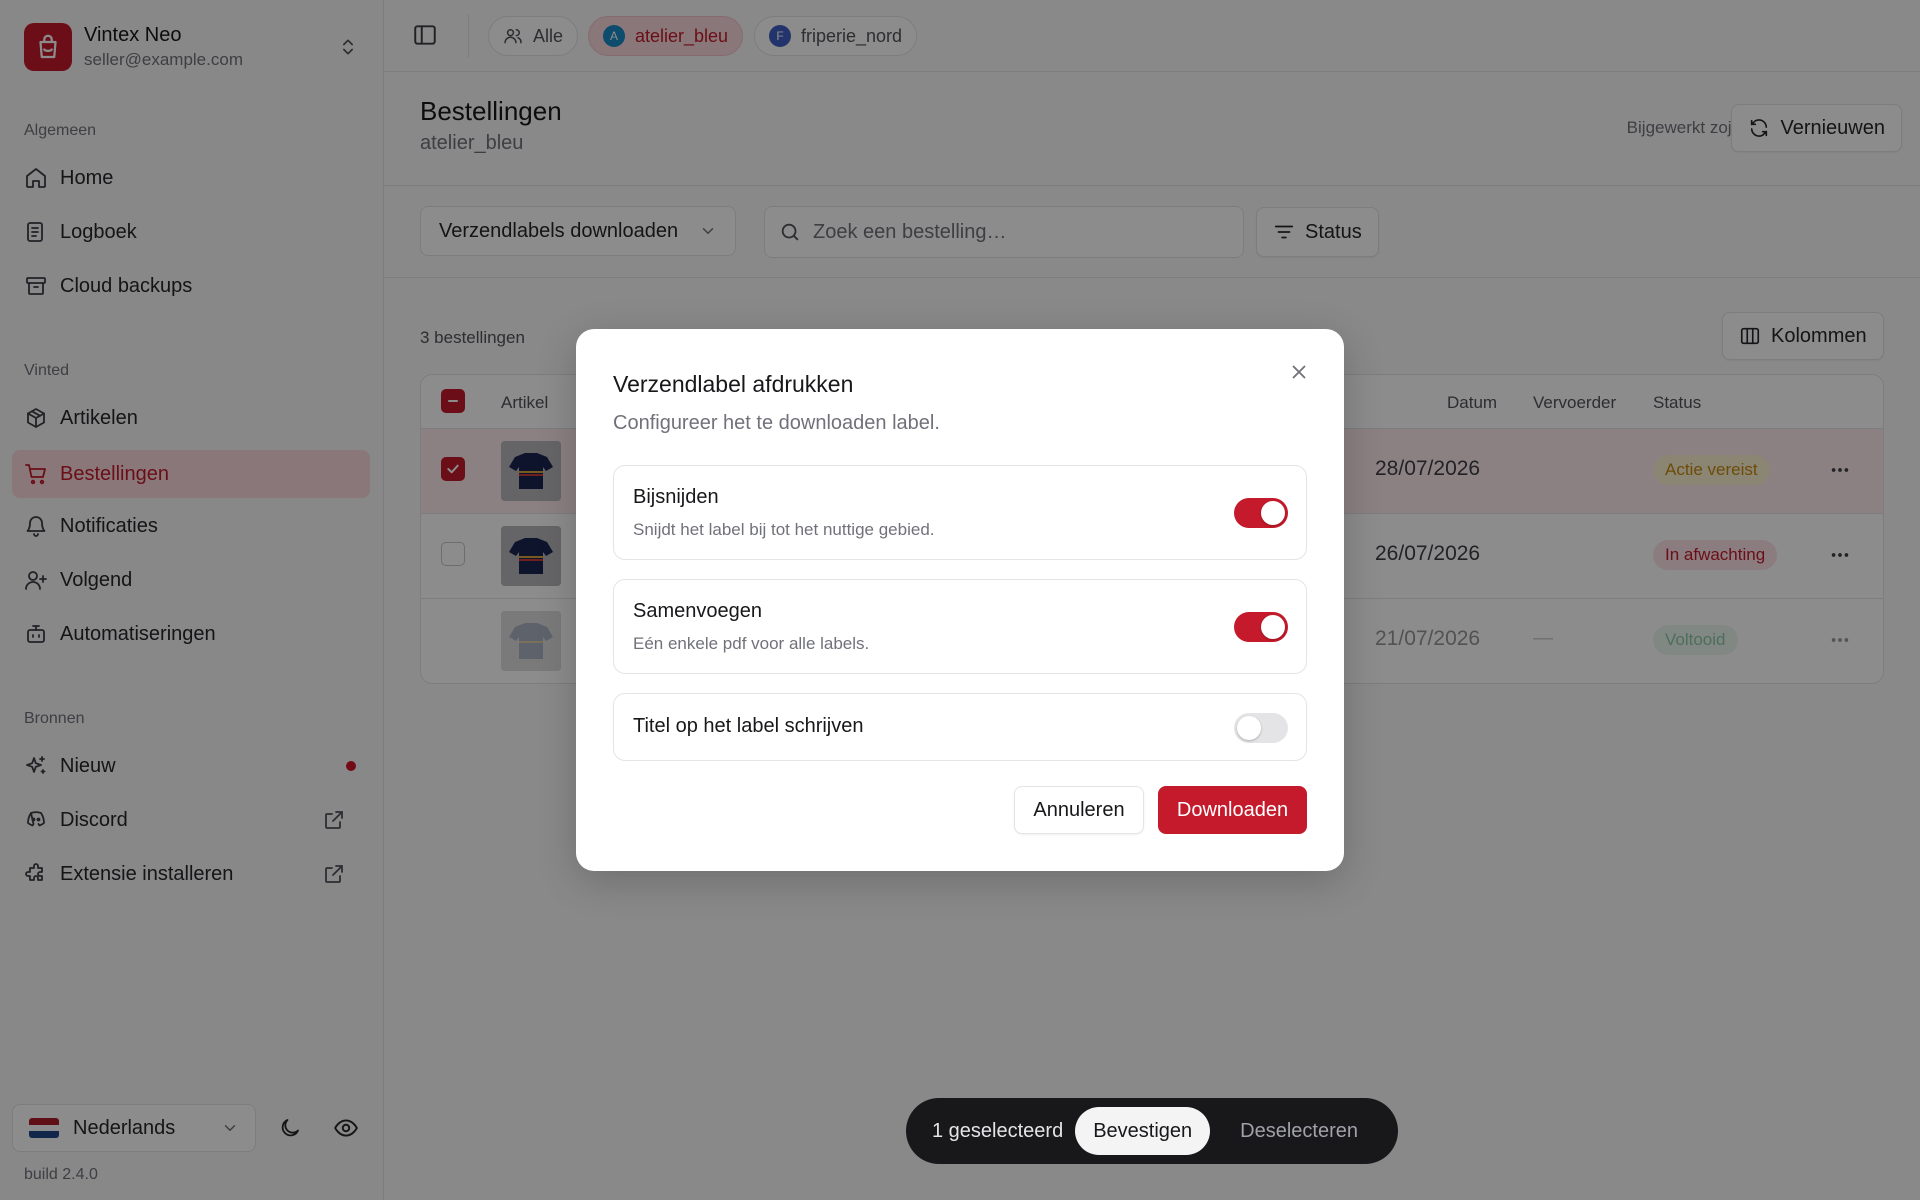 This screenshot has height=1200, width=1920. Describe the element at coordinates (998, 1130) in the screenshot. I see `selection-count: 1 geselecteerd` at that location.